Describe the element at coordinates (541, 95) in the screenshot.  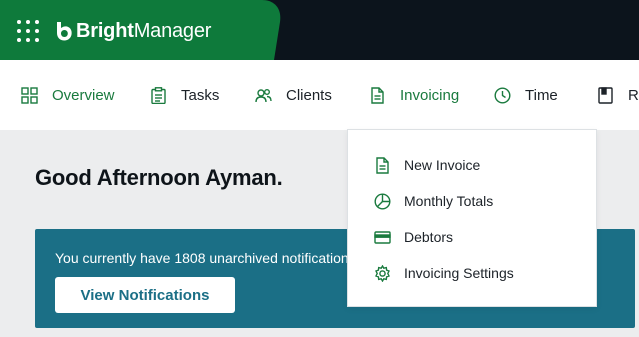
I see `nav-label-time: Time` at that location.